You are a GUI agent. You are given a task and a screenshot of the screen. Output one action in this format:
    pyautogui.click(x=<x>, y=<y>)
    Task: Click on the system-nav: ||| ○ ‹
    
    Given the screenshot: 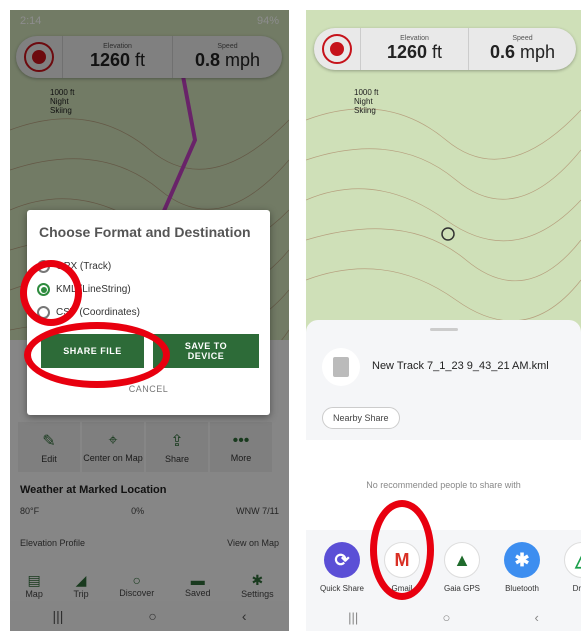 What is the action you would take?
    pyautogui.click(x=443, y=617)
    